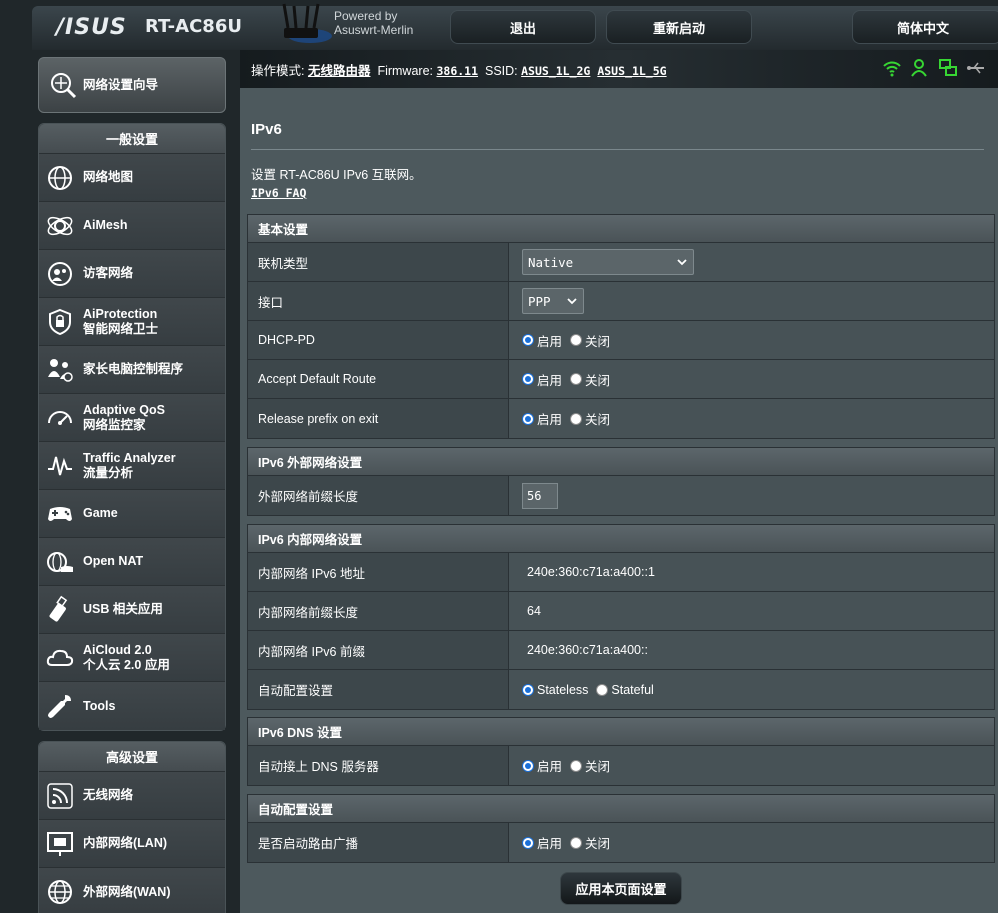  What do you see at coordinates (378, 611) in the screenshot?
I see `field-label: 内部网络前缀长度` at bounding box center [378, 611].